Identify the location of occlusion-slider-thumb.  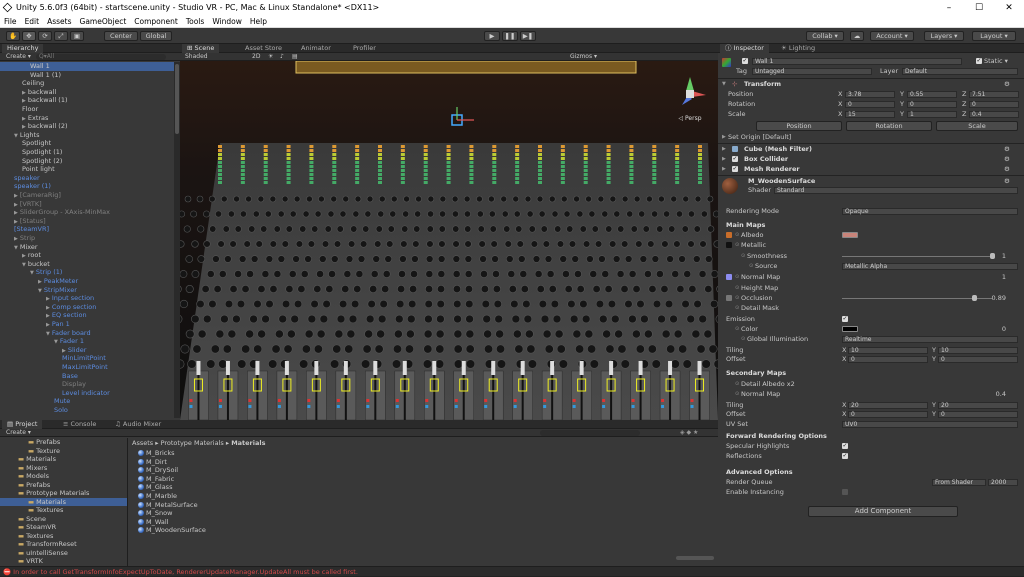
(974, 298).